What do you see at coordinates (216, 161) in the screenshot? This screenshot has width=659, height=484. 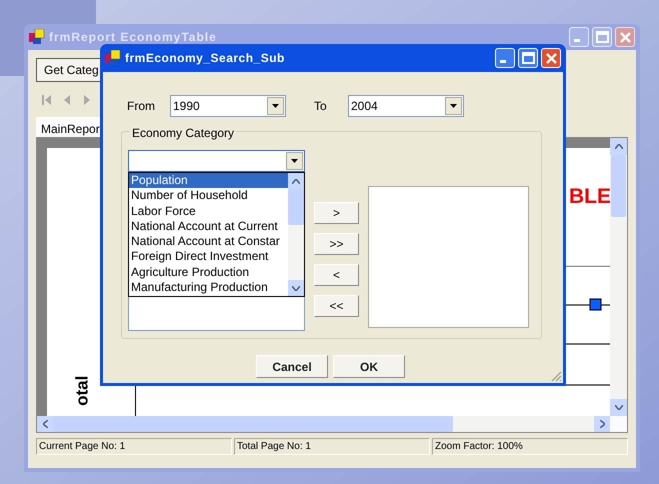 I see `category-combo` at bounding box center [216, 161].